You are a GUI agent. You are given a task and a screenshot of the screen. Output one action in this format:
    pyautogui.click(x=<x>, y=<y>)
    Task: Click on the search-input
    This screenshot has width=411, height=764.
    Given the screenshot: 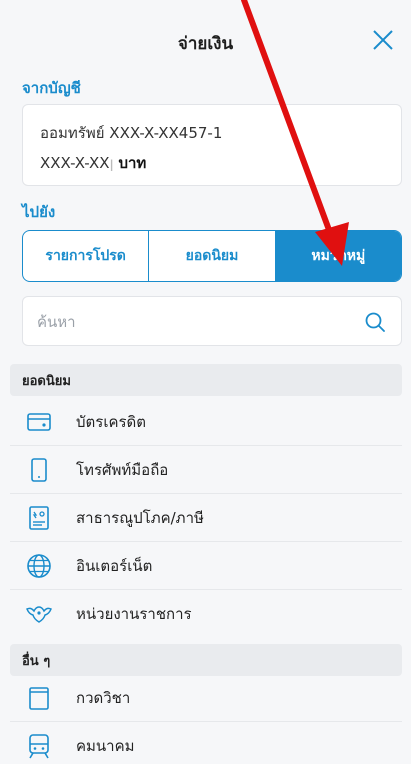 What is the action you would take?
    pyautogui.click(x=197, y=322)
    